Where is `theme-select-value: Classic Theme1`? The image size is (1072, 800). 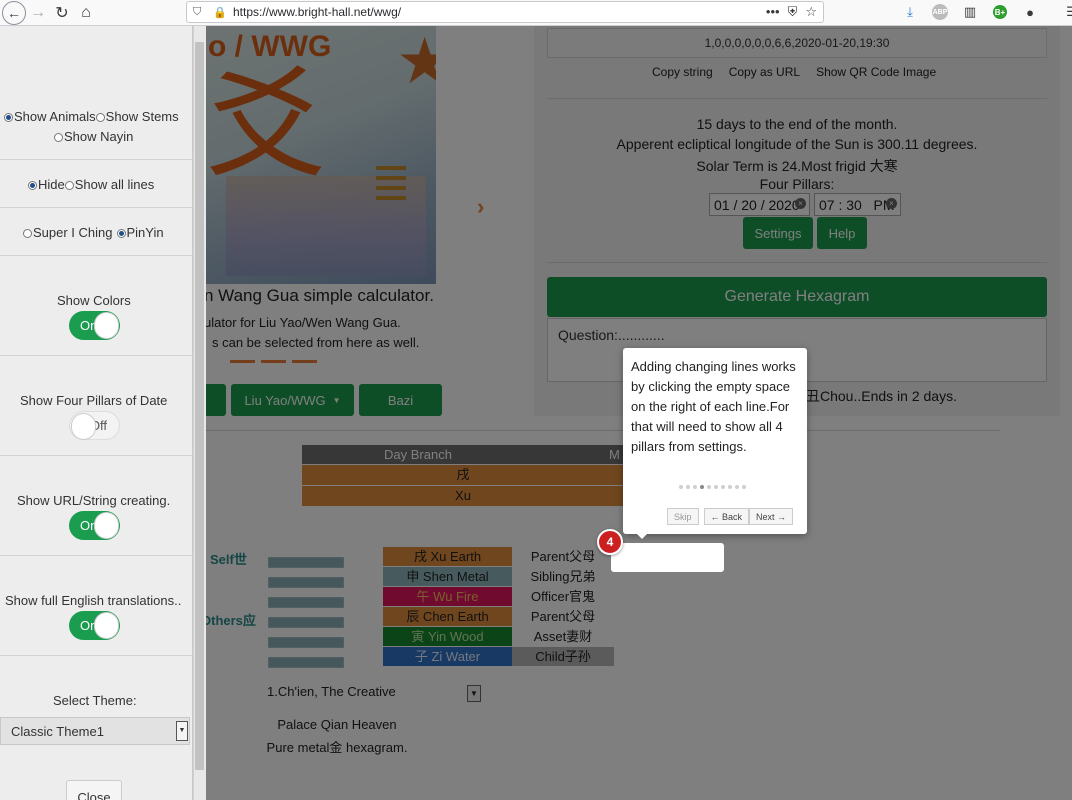
theme-select-value: Classic Theme1 is located at coordinates (57, 731).